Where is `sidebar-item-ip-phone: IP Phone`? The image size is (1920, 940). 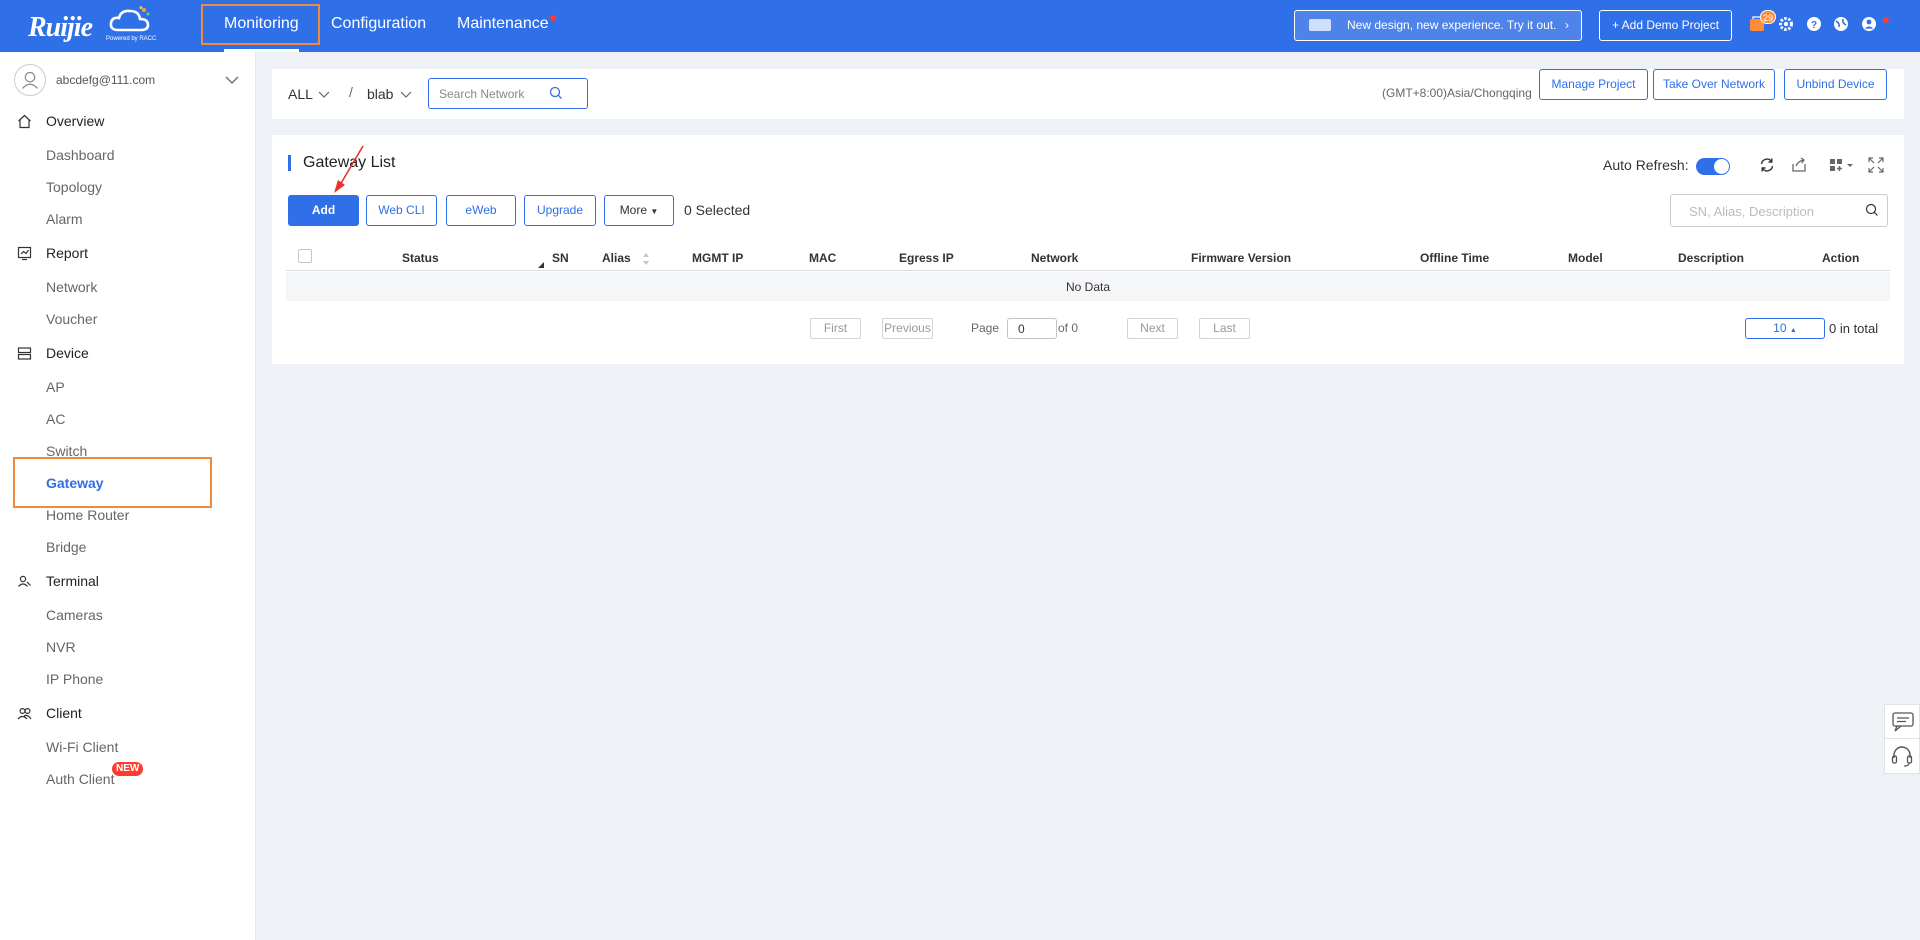
sidebar-item-ip-phone: IP Phone is located at coordinates (74, 679).